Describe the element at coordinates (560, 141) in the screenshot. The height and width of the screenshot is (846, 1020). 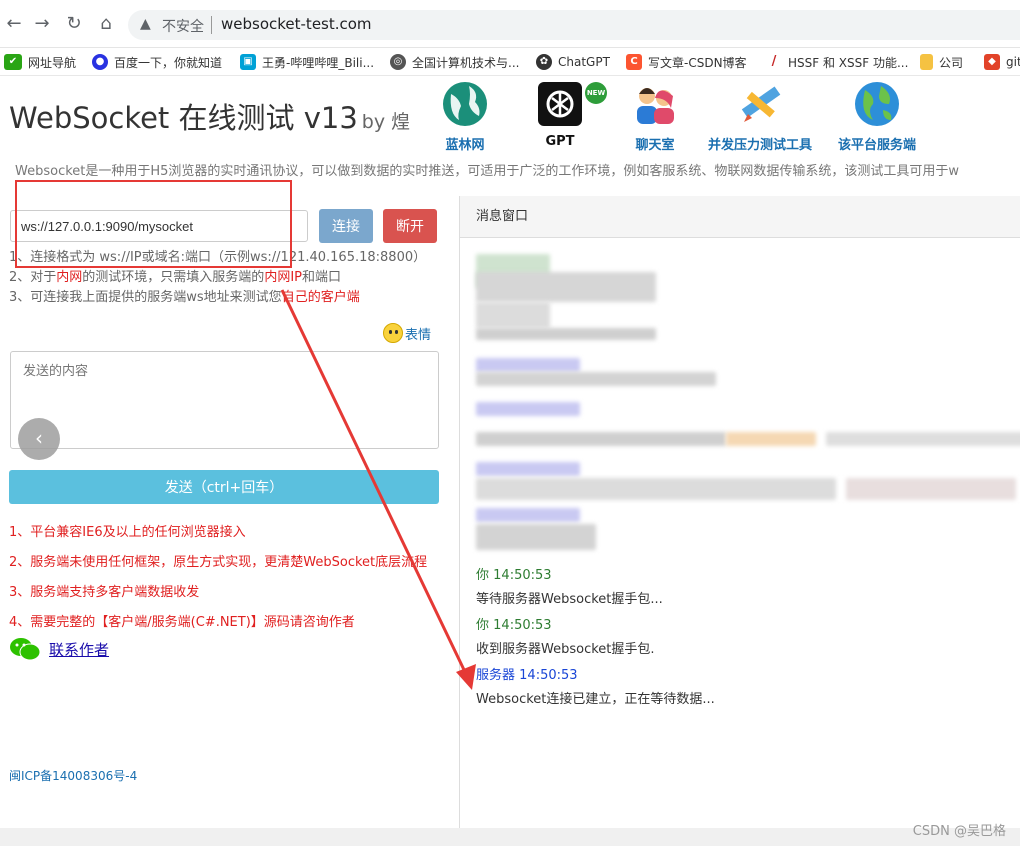
I see `nav-label: GPT` at that location.